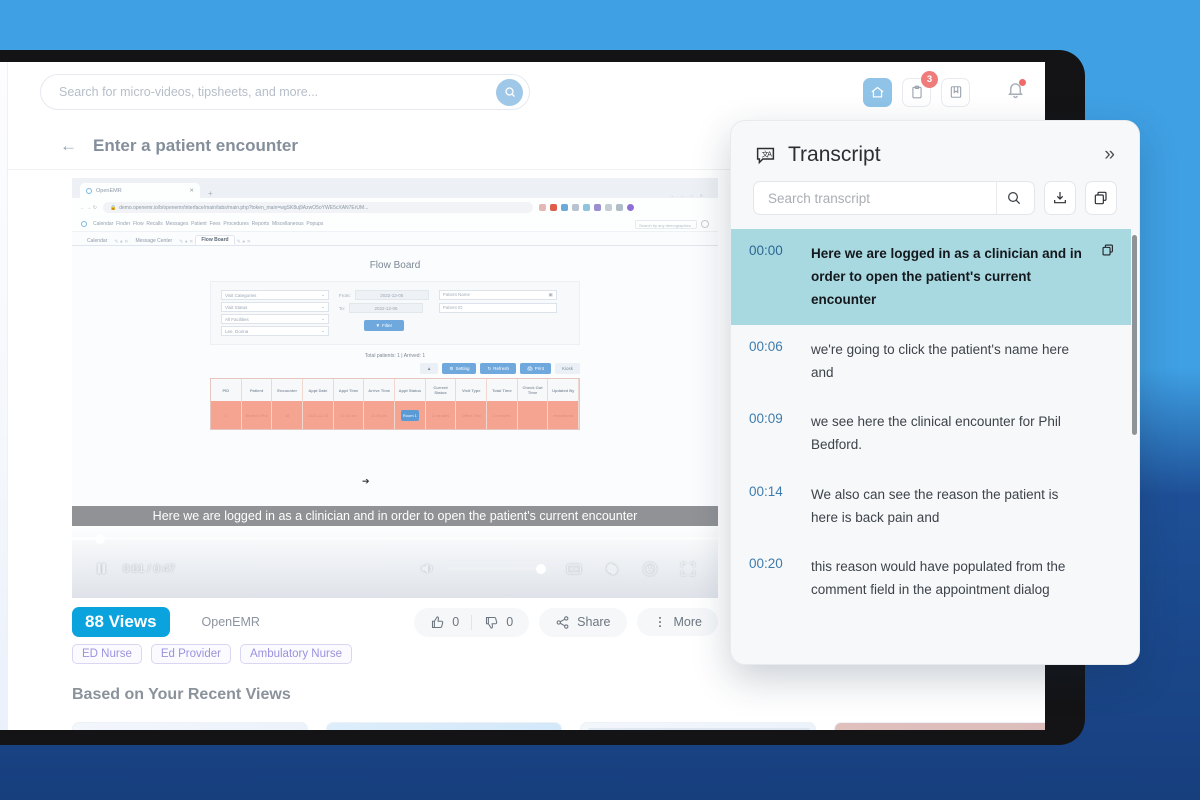  I want to click on reaction-group: 0 0, so click(472, 622).